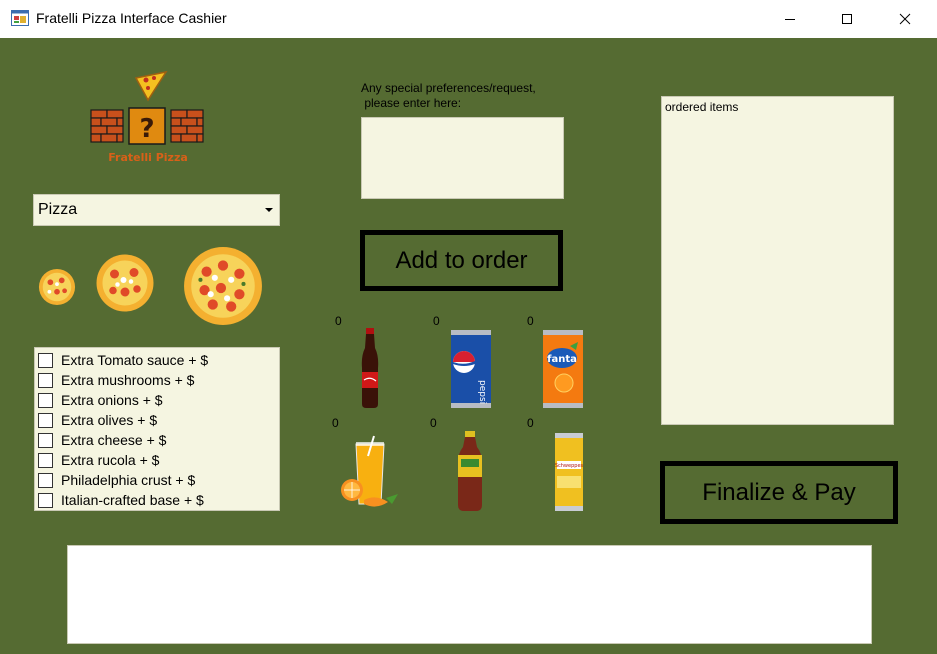 Image resolution: width=937 pixels, height=654 pixels. I want to click on extra-mushrooms-label: Extra mushrooms + $, so click(128, 380).